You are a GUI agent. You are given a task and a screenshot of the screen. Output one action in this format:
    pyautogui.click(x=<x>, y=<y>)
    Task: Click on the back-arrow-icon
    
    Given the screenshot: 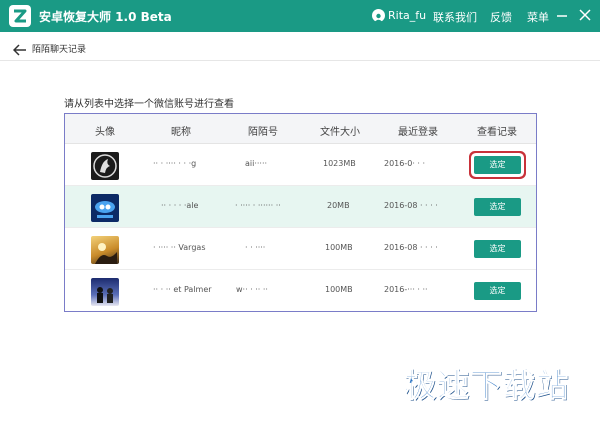 What is the action you would take?
    pyautogui.click(x=19, y=48)
    